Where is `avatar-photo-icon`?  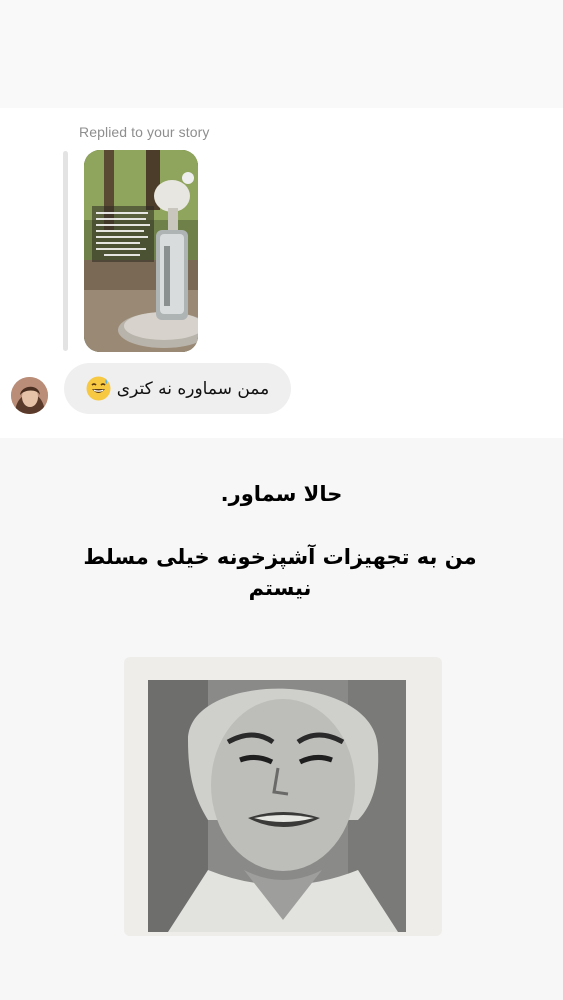
avatar-photo-icon is located at coordinates (29, 395).